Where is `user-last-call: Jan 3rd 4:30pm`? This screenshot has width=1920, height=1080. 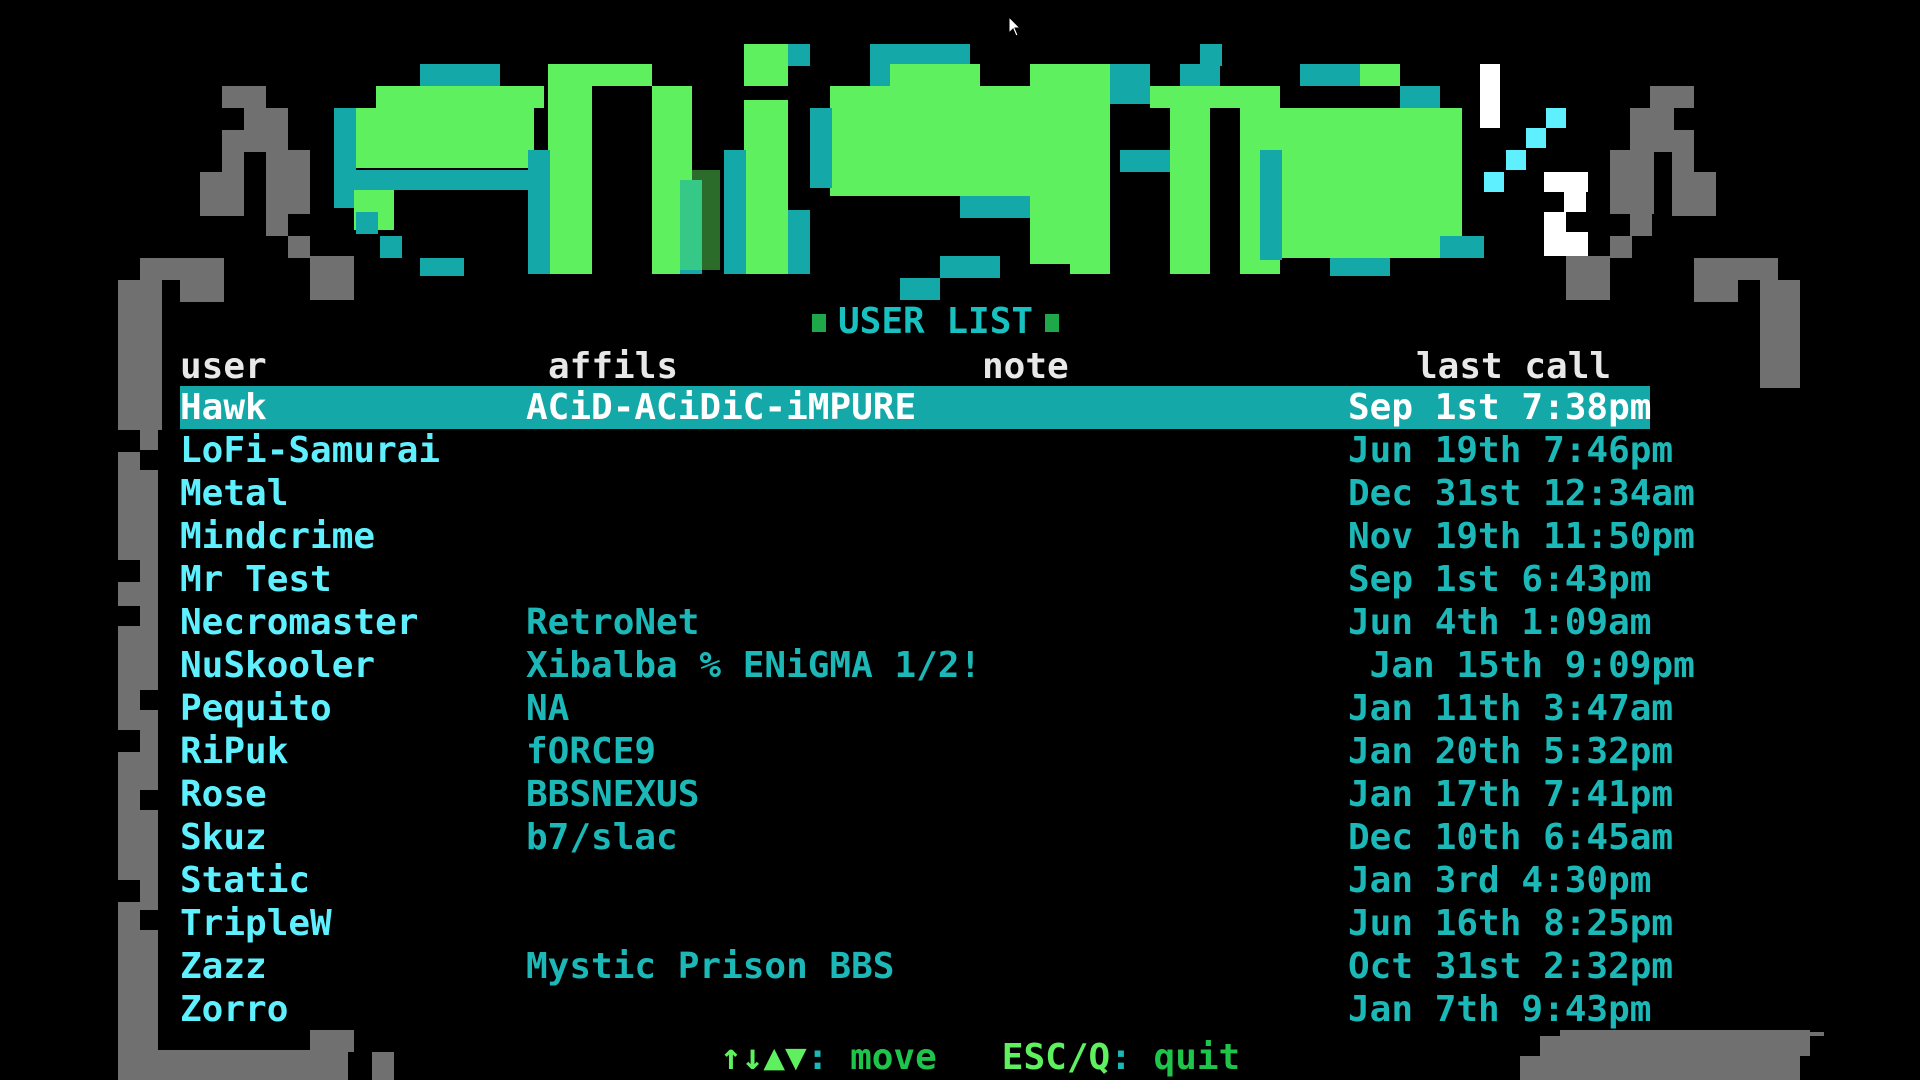 user-last-call: Jan 3rd 4:30pm is located at coordinates (1500, 880).